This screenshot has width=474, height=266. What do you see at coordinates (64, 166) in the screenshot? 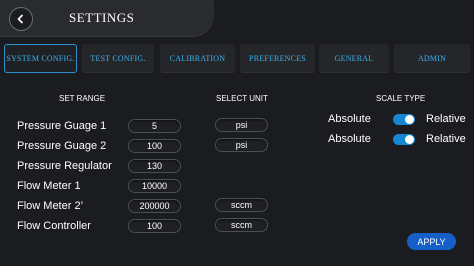
I see `row-label-pressure-regulator: Pressure Regulator` at bounding box center [64, 166].